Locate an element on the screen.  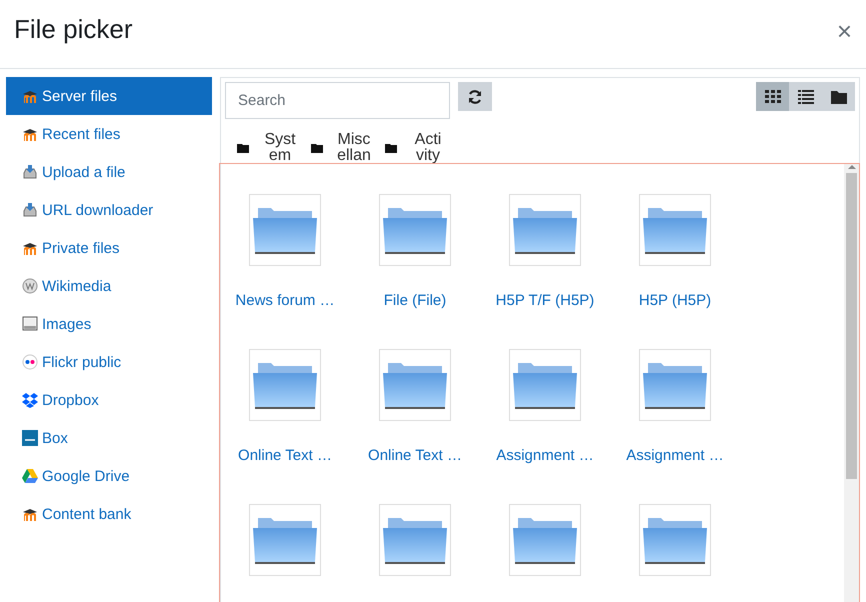
file-name-link: File (File) is located at coordinates (415, 300).